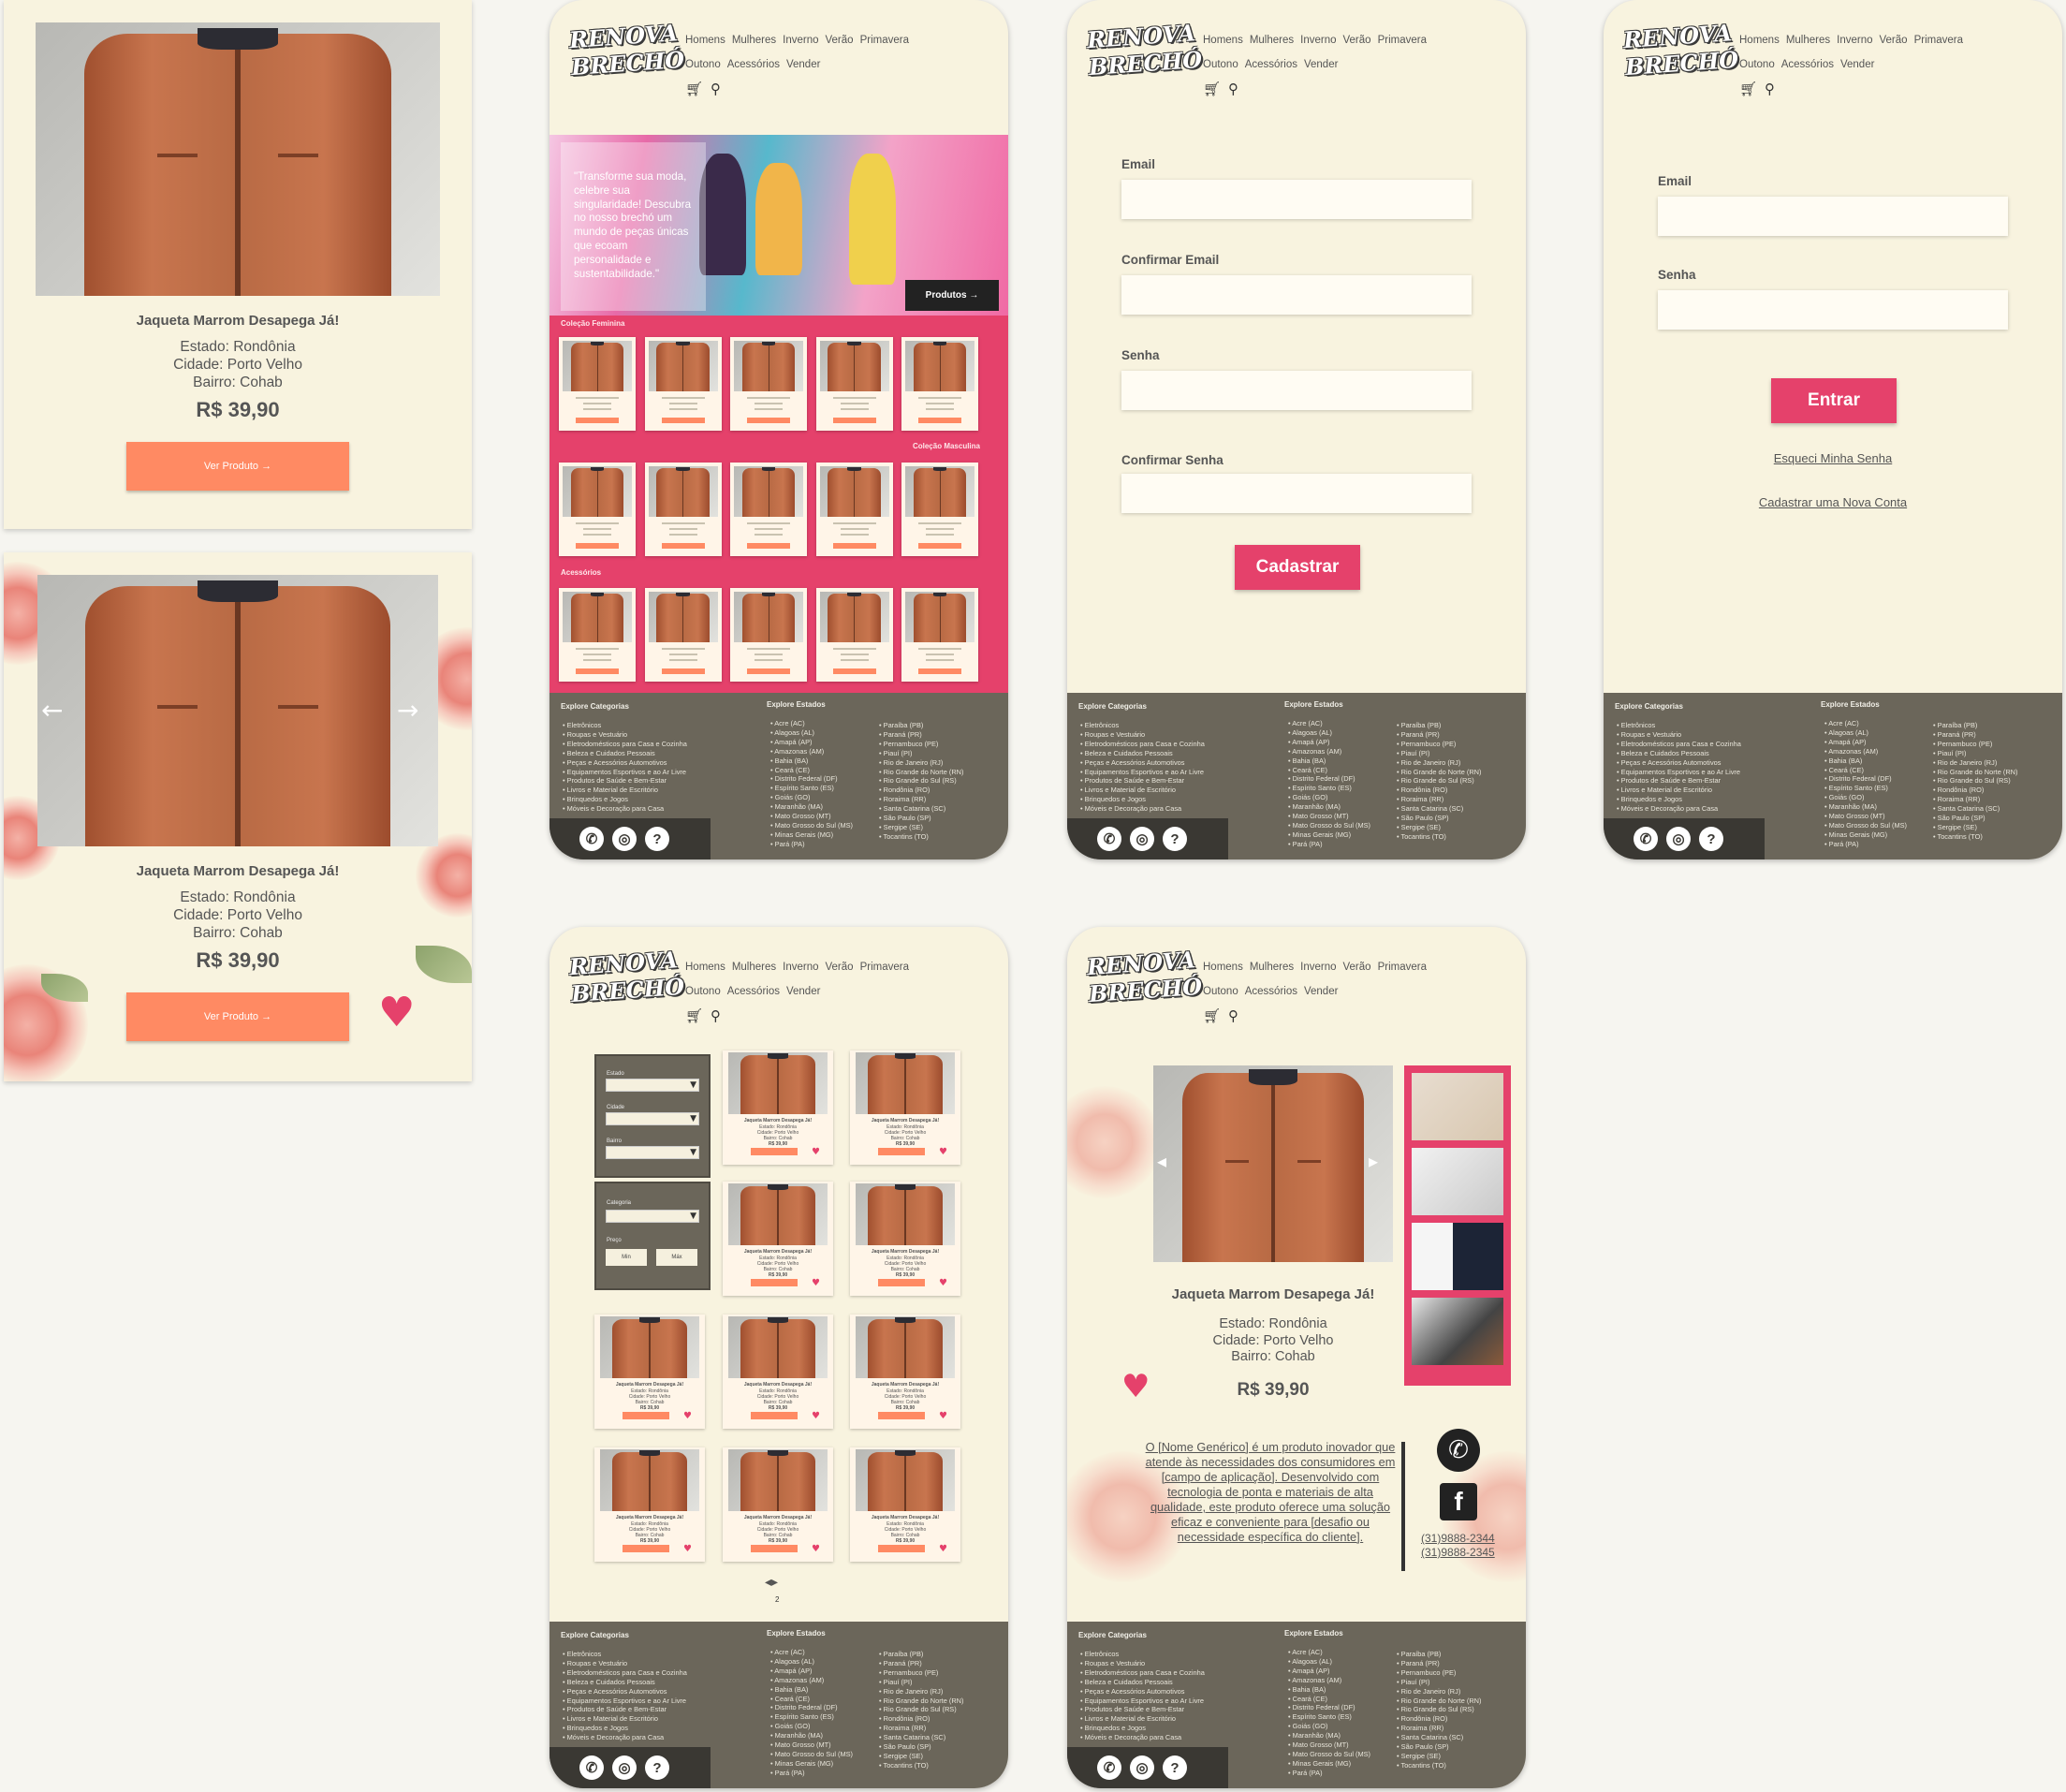 The image size is (2066, 1792). What do you see at coordinates (1975, 837) in the screenshot?
I see `footer-link: • Tocantins (TO)` at bounding box center [1975, 837].